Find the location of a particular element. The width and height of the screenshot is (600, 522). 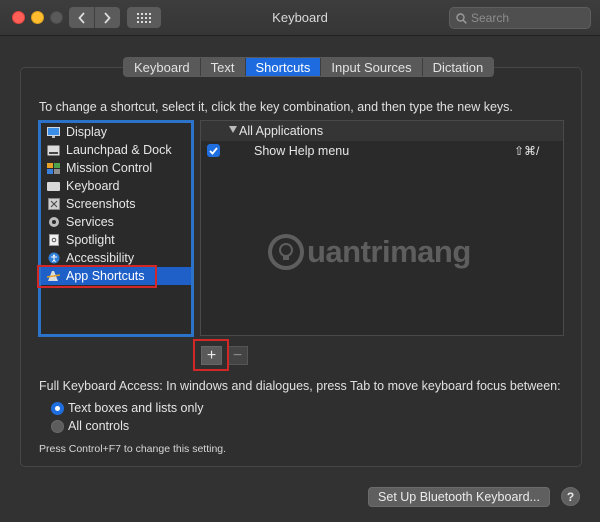

group-label: All Applications is located at coordinates (281, 131).